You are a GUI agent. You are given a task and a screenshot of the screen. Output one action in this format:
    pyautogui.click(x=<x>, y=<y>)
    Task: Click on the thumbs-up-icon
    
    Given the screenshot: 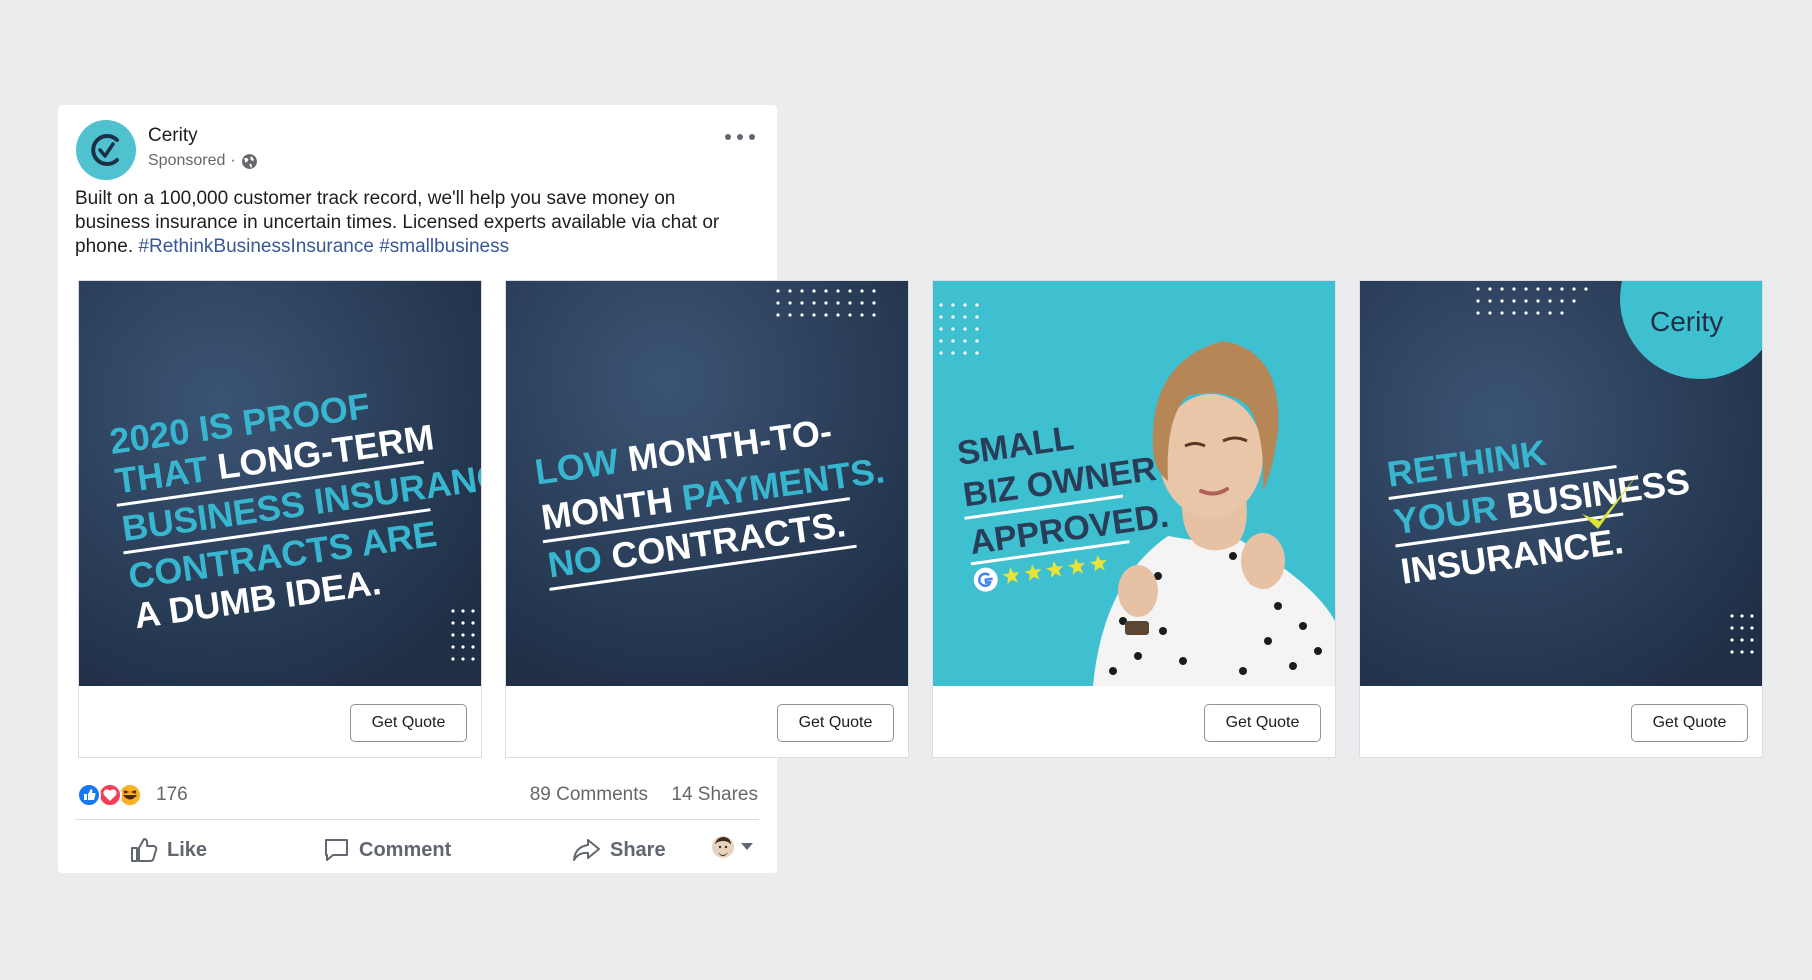 What is the action you would take?
    pyautogui.click(x=144, y=850)
    